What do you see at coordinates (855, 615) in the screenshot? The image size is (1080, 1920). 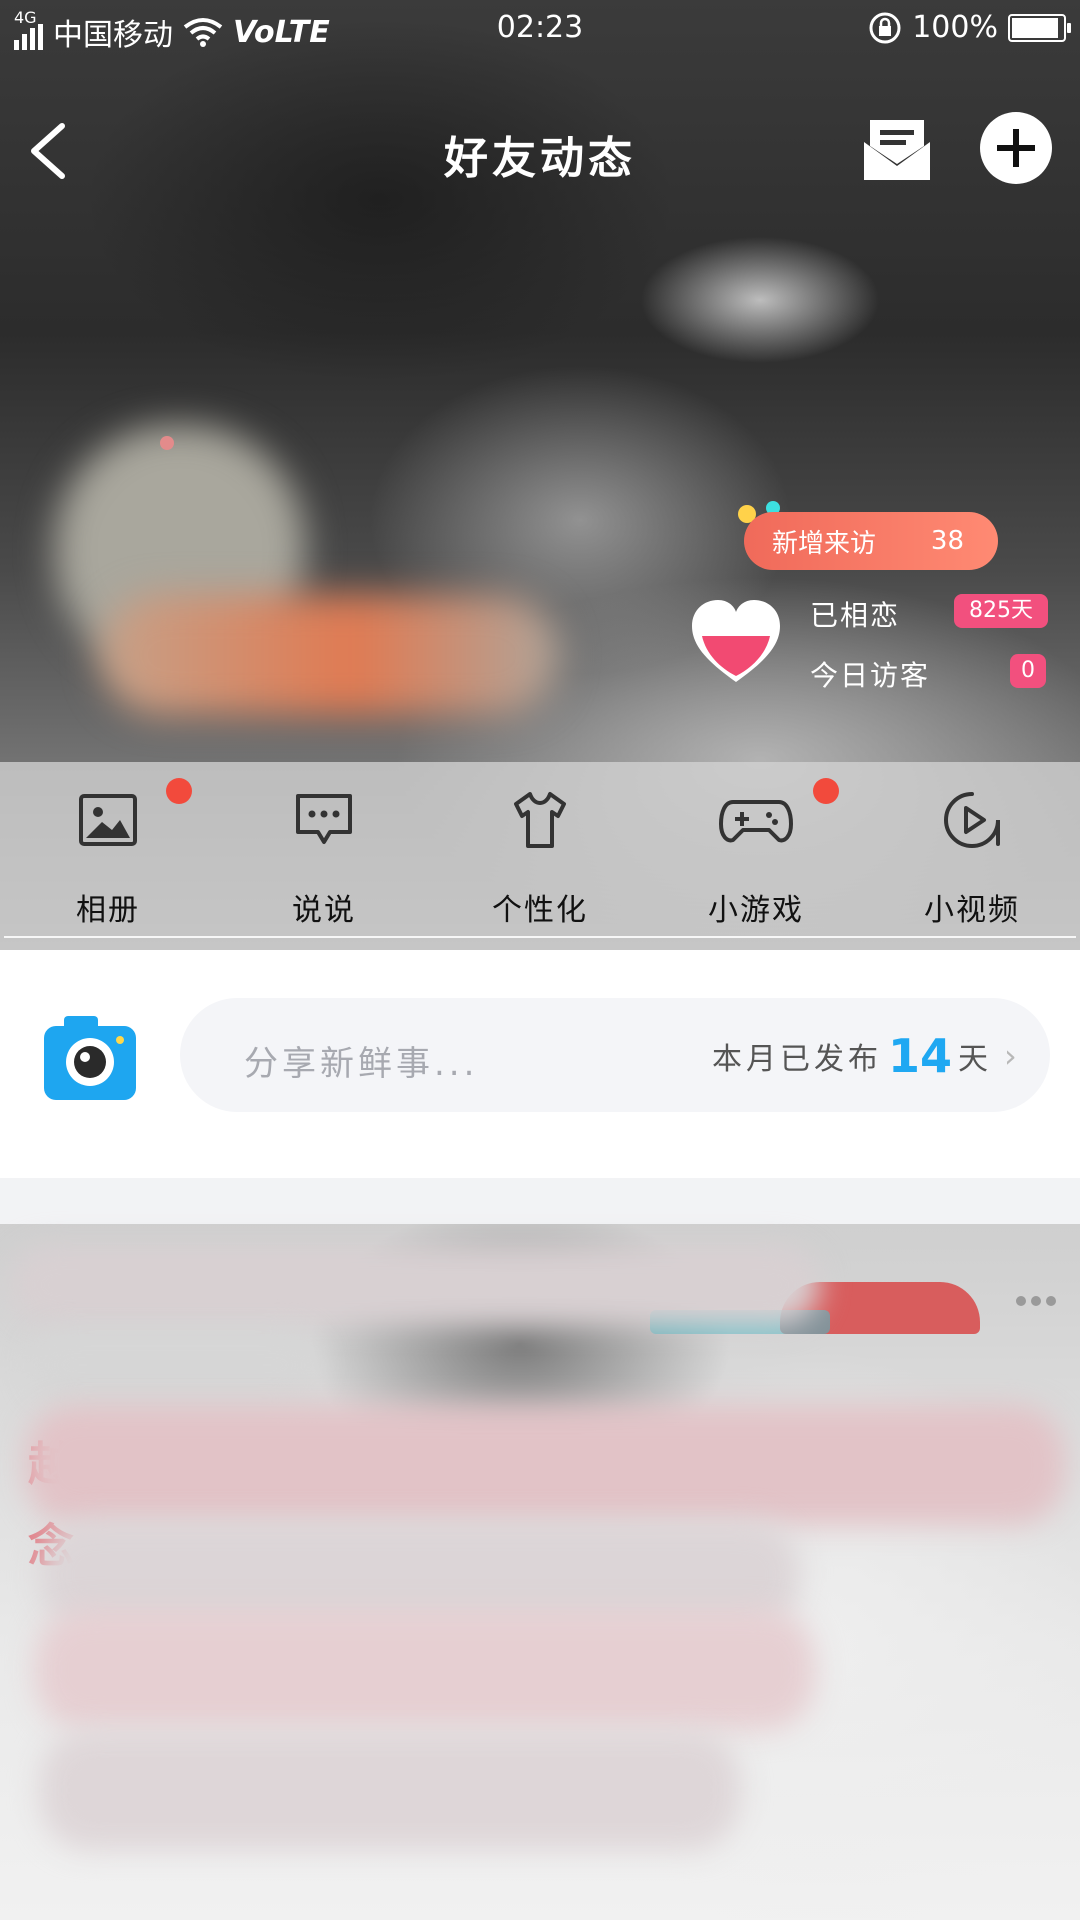 I see `together-label: 已相恋` at bounding box center [855, 615].